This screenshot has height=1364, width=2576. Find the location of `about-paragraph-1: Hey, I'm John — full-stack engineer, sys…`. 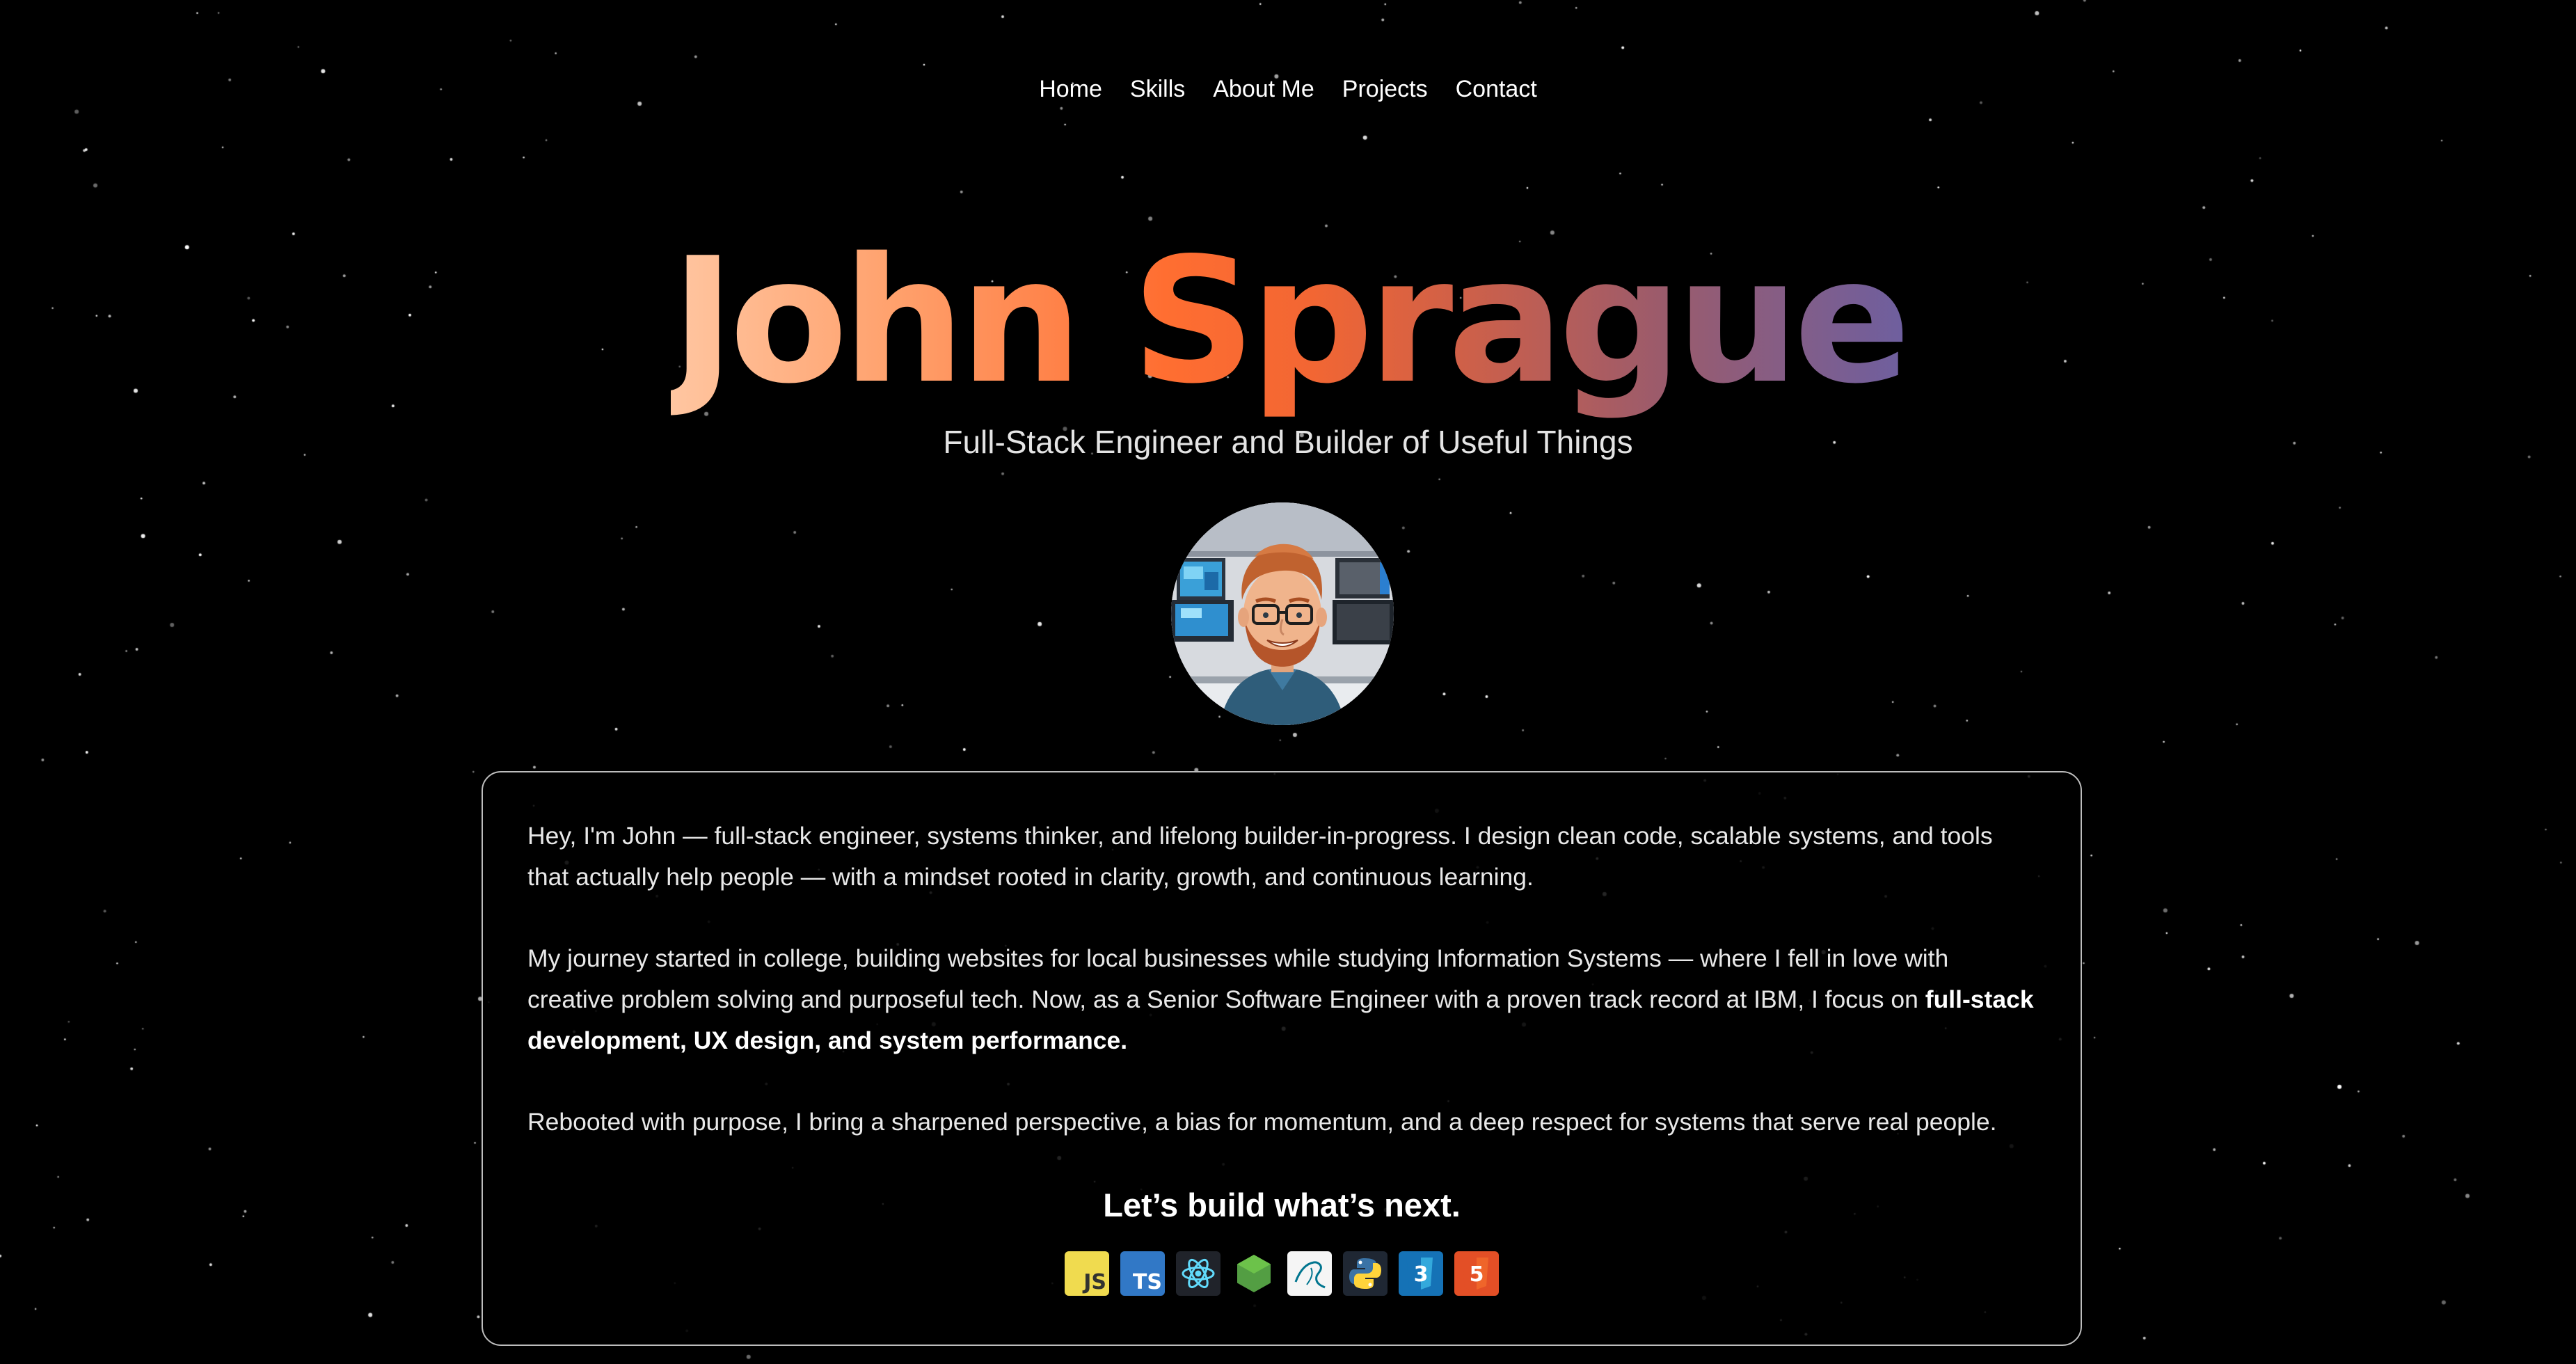

about-paragraph-1: Hey, I'm John — full-stack engineer, sys… is located at coordinates (1260, 856).